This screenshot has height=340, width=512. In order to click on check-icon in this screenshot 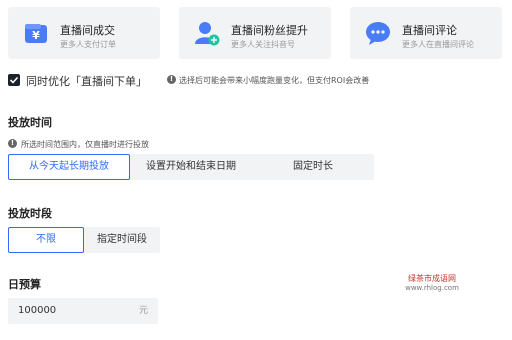, I will do `click(14, 80)`.